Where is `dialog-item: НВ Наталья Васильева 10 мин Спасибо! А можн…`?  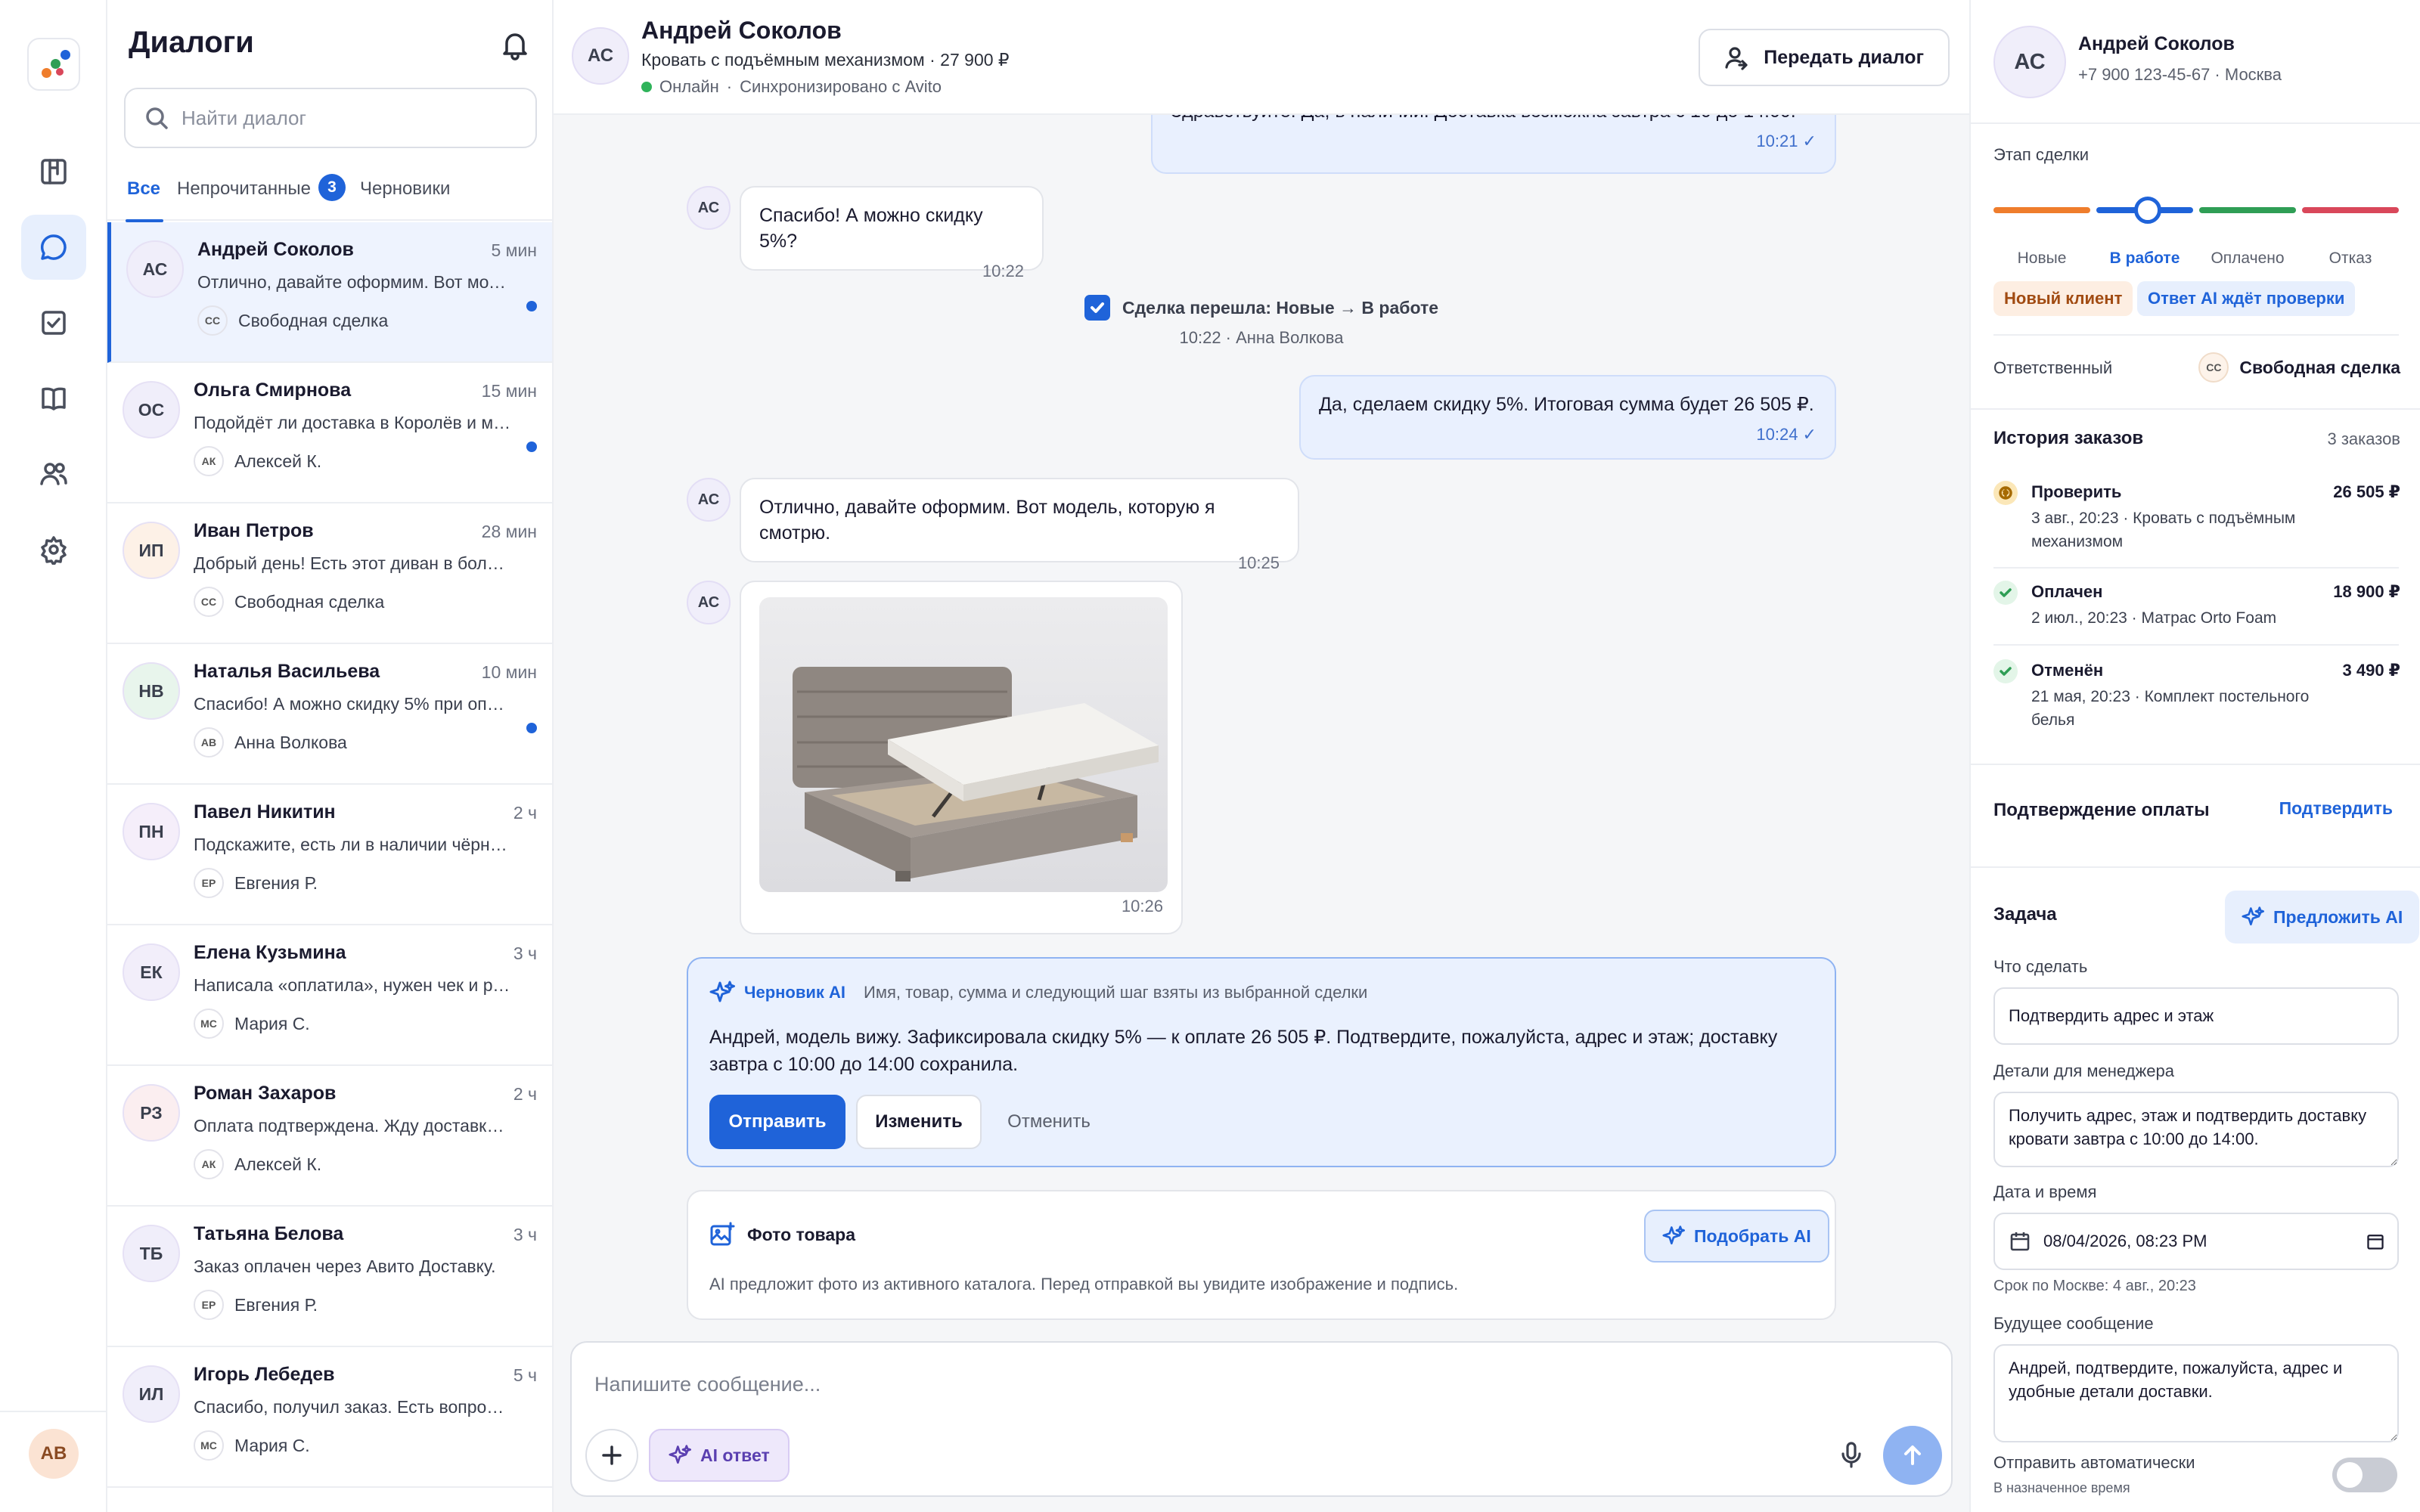 dialog-item: НВ Наталья Васильева 10 мин Спасибо! А можн… is located at coordinates (329, 714).